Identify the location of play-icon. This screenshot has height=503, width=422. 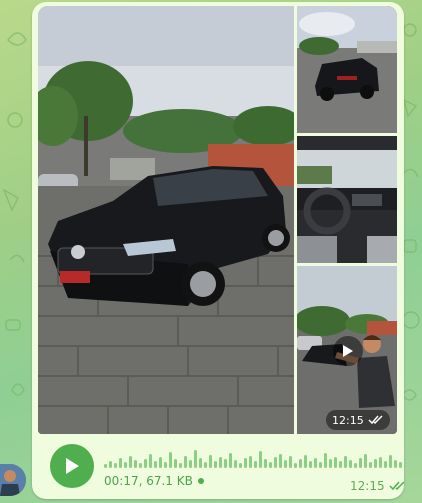
(72, 466).